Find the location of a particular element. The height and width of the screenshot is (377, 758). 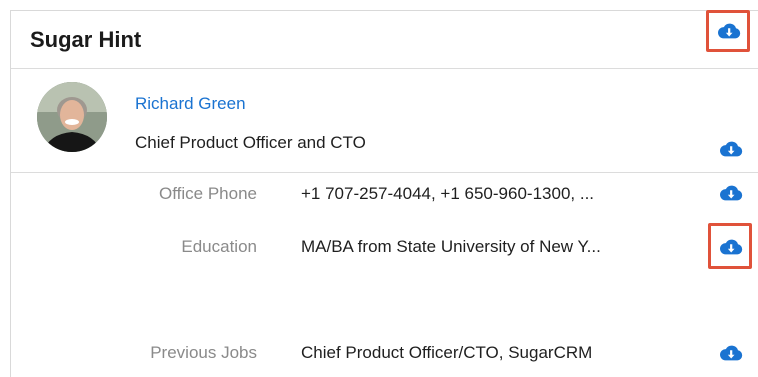

field-value-previous-jobs: Chief Product Officer/CTO, SugarCRM is located at coordinates (447, 352).